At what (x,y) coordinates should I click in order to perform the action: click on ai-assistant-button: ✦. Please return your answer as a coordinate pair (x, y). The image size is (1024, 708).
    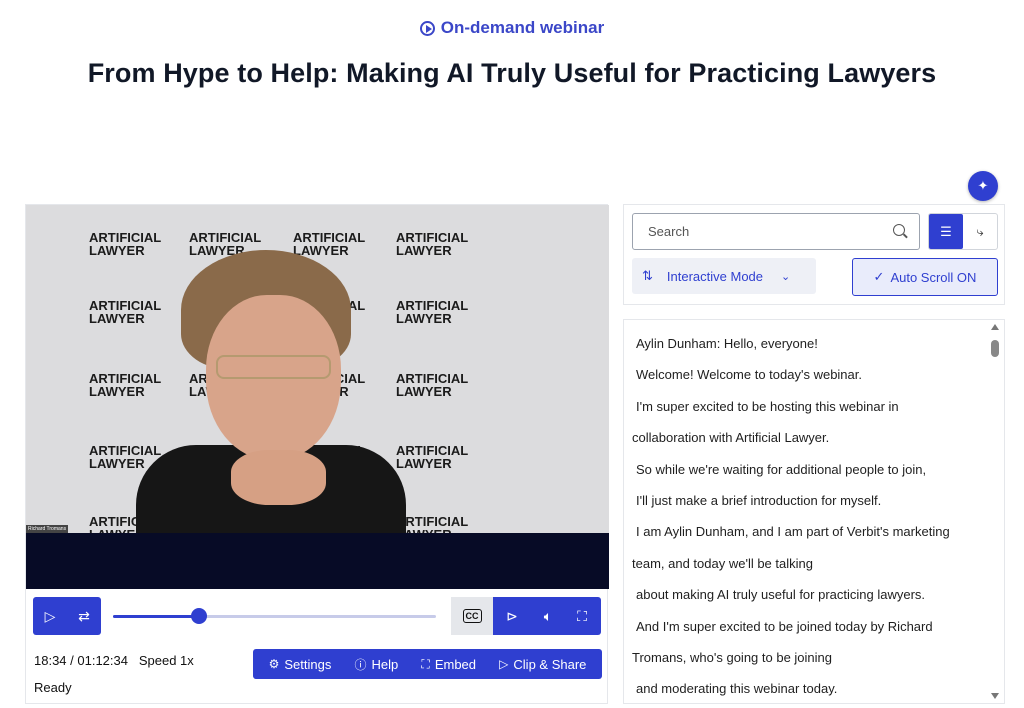
    Looking at the image, I should click on (983, 186).